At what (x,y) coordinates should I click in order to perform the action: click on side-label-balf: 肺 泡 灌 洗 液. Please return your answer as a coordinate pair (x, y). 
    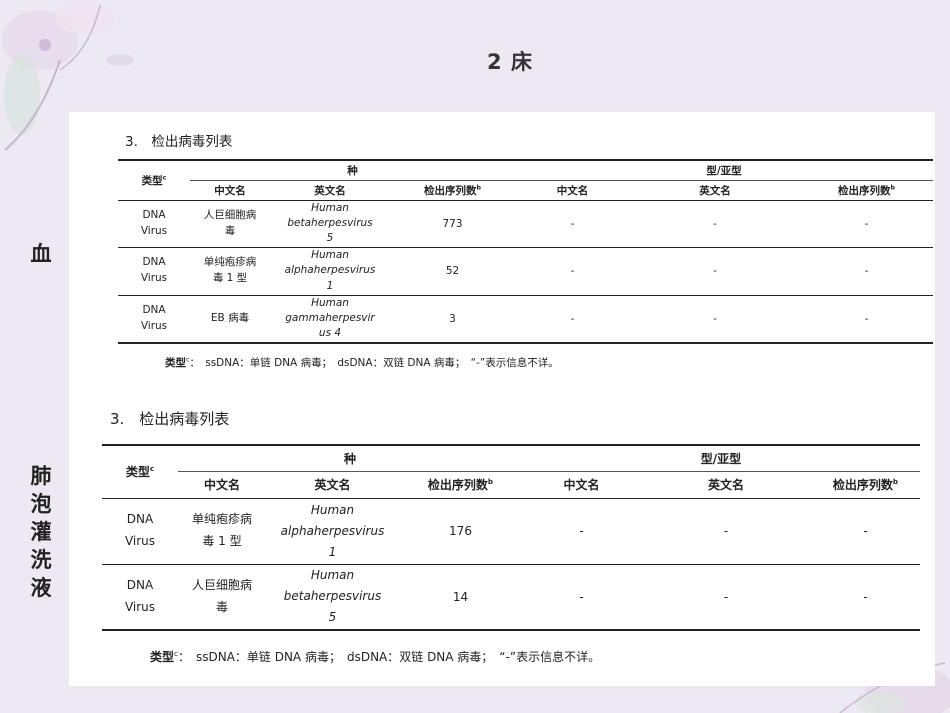
    Looking at the image, I should click on (41, 532).